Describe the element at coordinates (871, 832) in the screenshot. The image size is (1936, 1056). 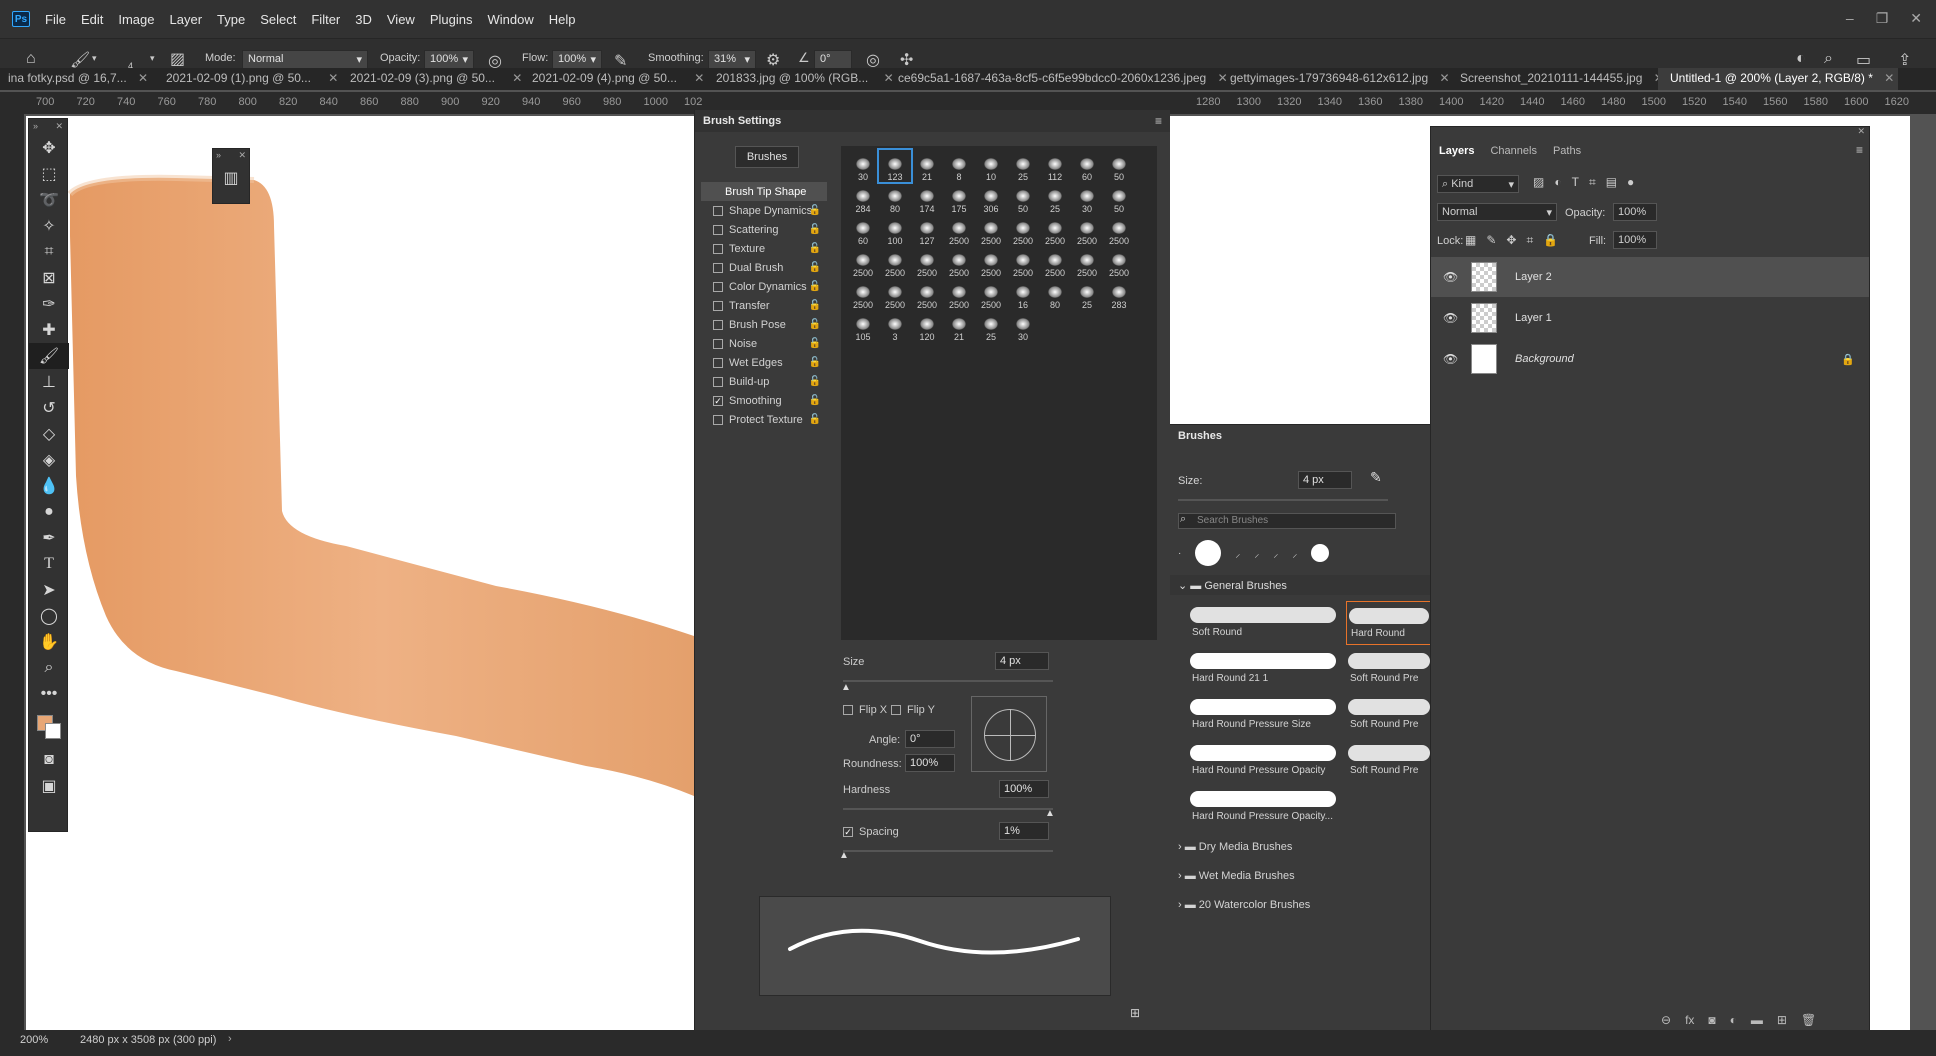
I see `spacing-checkbox: ✓ Spacing` at that location.